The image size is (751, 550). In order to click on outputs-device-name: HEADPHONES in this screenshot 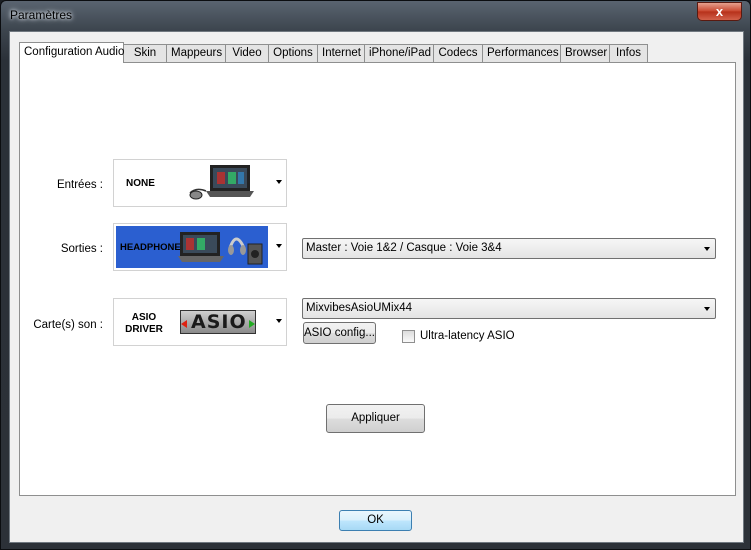, I will do `click(154, 247)`.